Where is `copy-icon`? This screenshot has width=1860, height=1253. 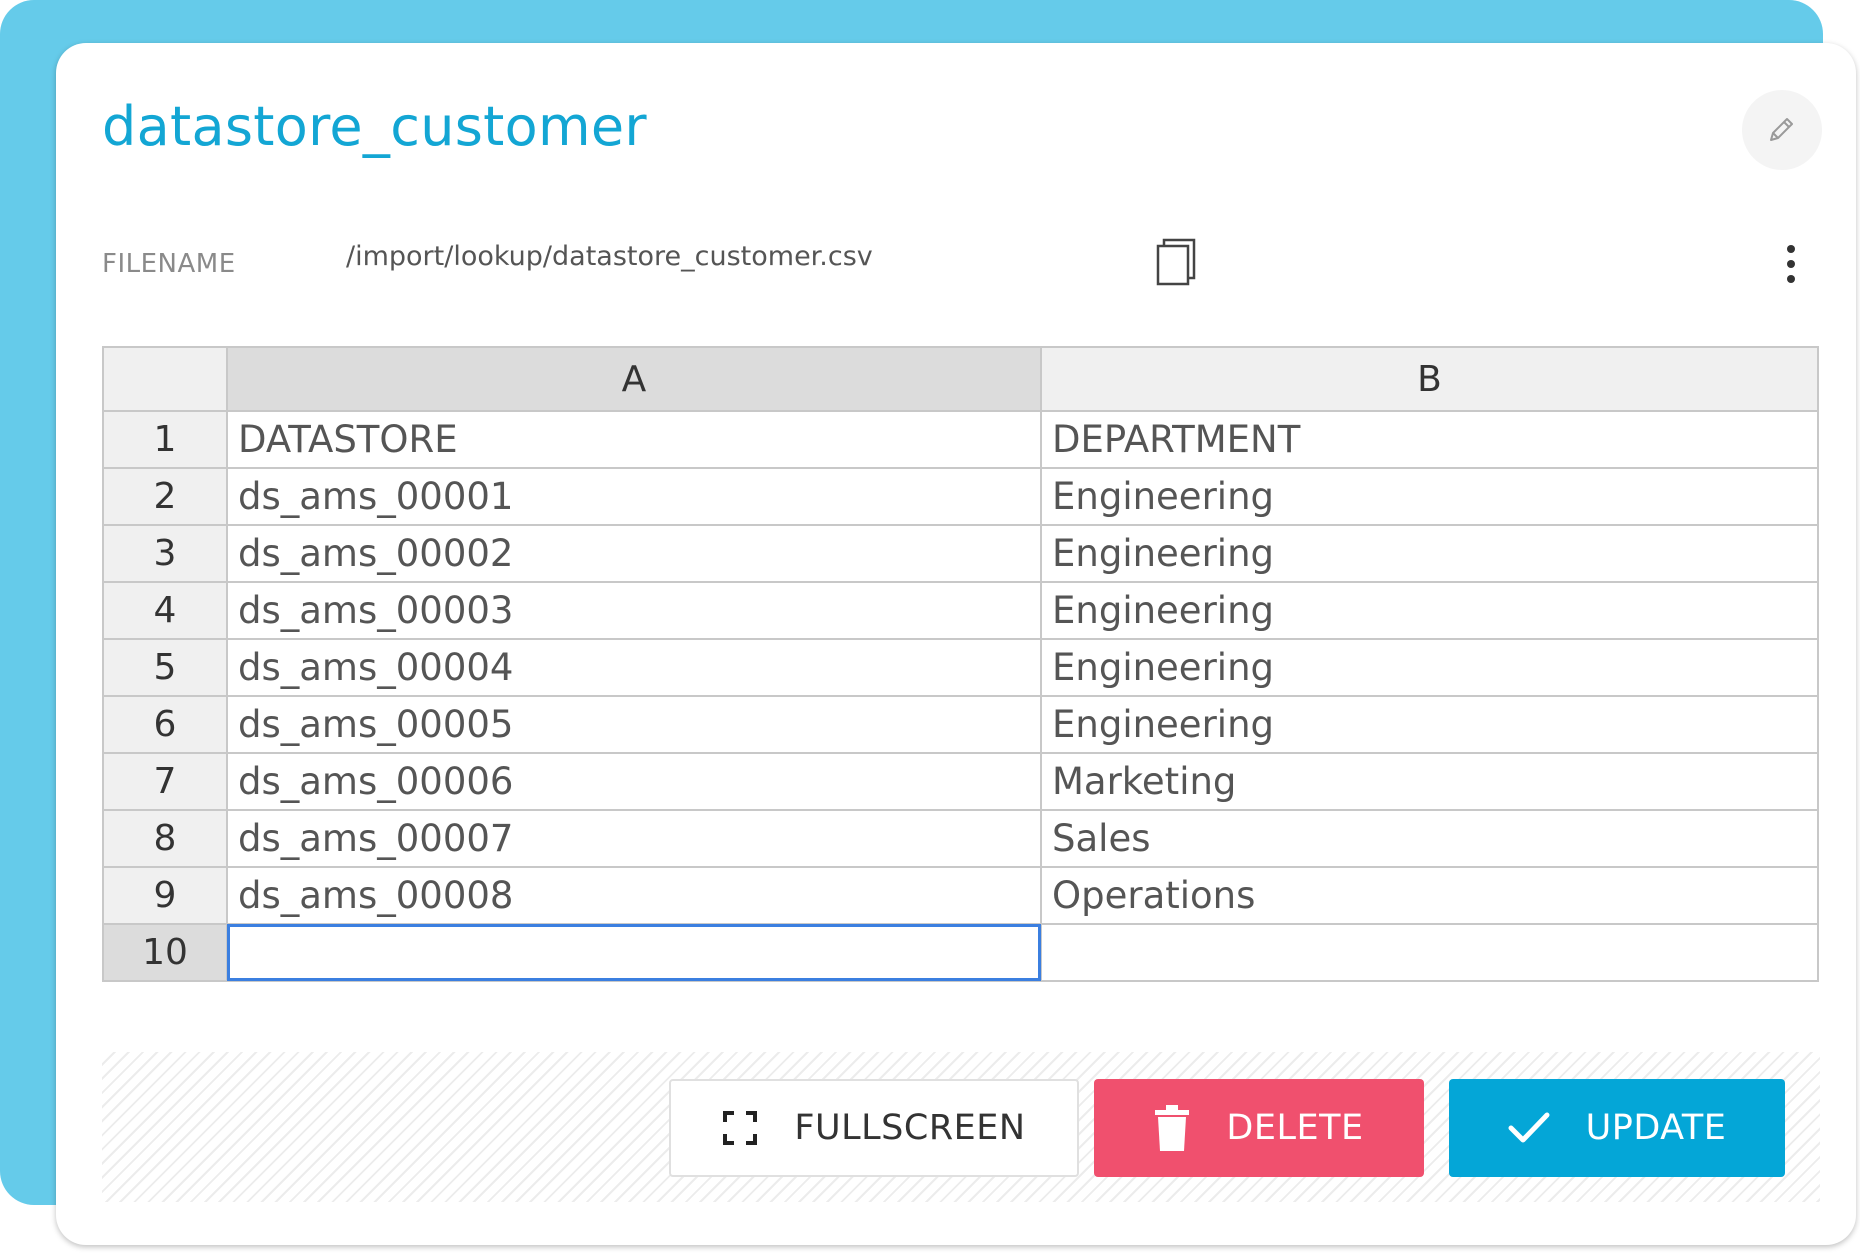 copy-icon is located at coordinates (1176, 263).